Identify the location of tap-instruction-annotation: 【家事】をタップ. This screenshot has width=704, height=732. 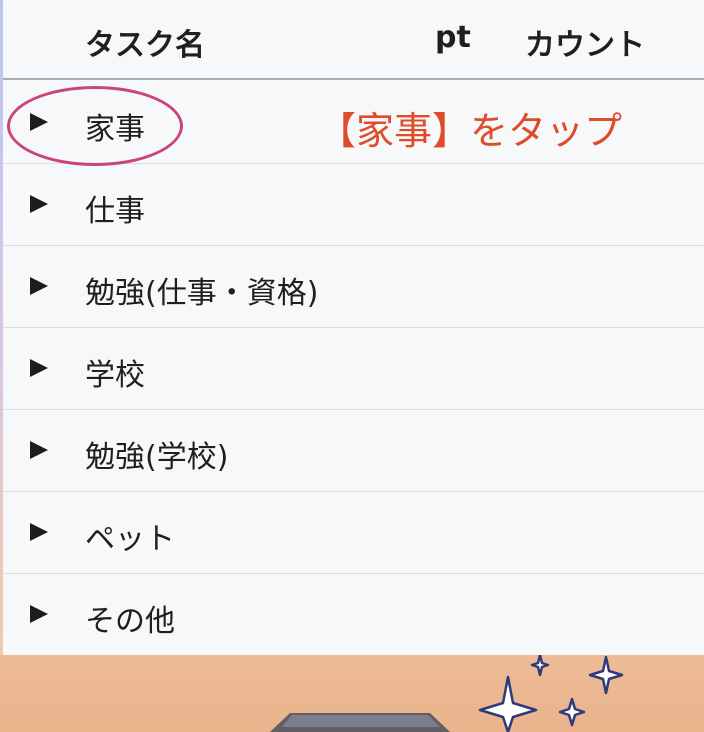
(470, 131).